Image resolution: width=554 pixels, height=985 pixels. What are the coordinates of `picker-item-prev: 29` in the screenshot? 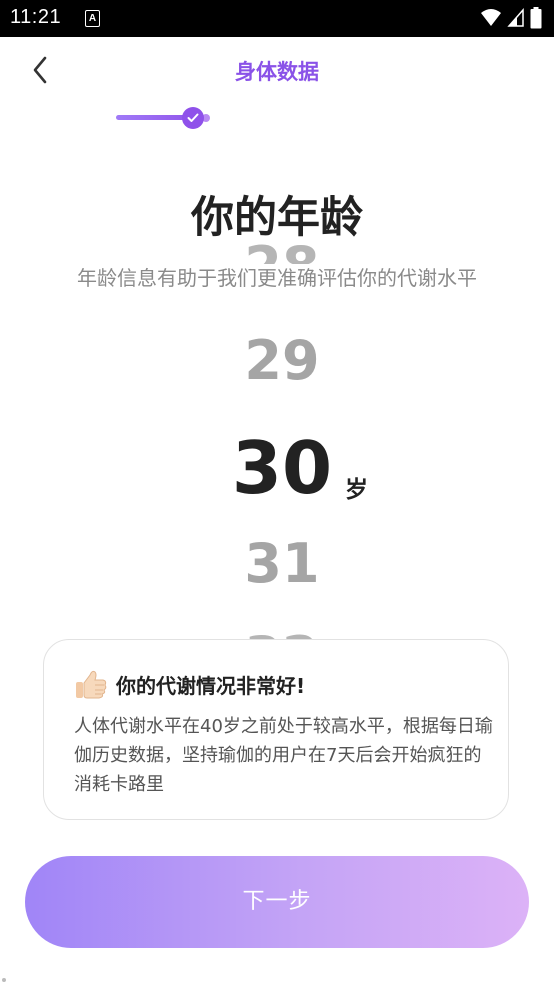 It's located at (277, 361).